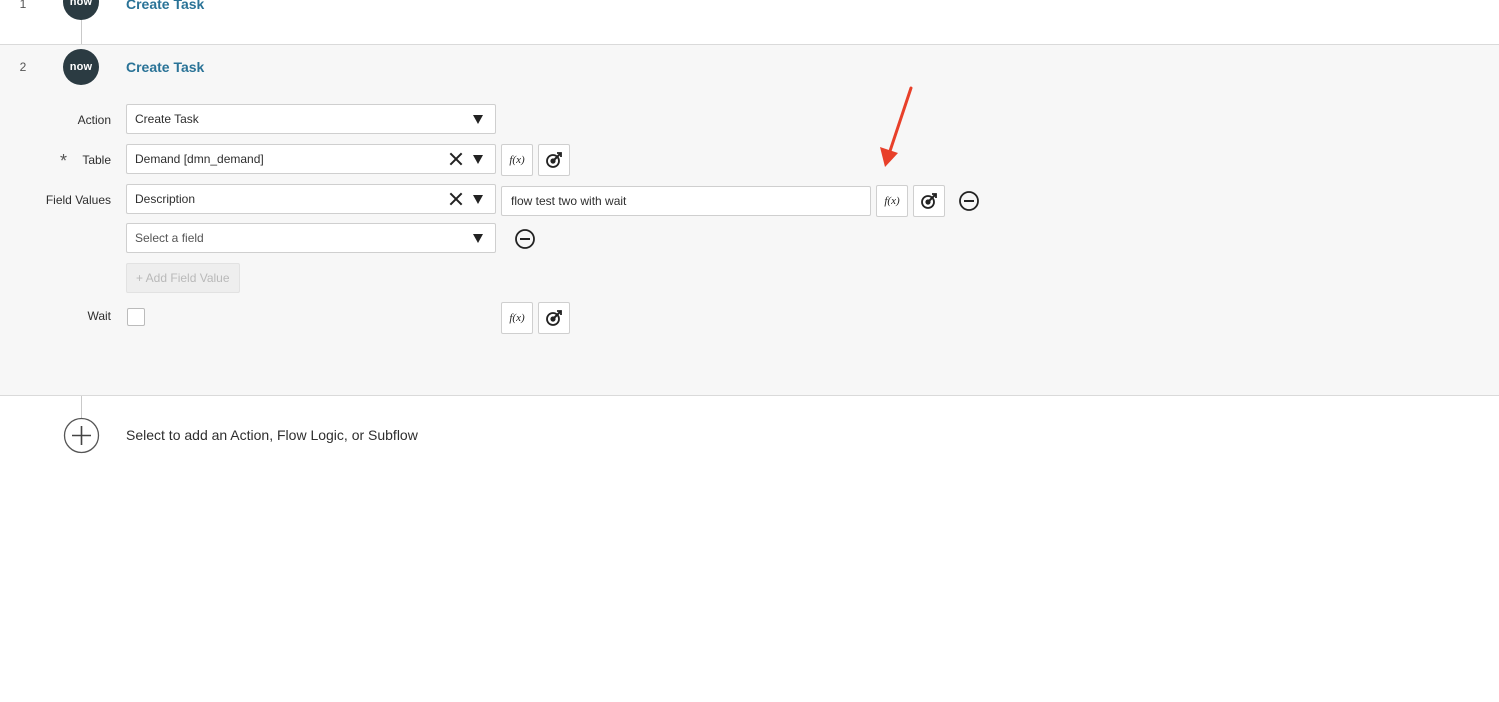 The width and height of the screenshot is (1499, 702). I want to click on step-number: 1, so click(23, 5).